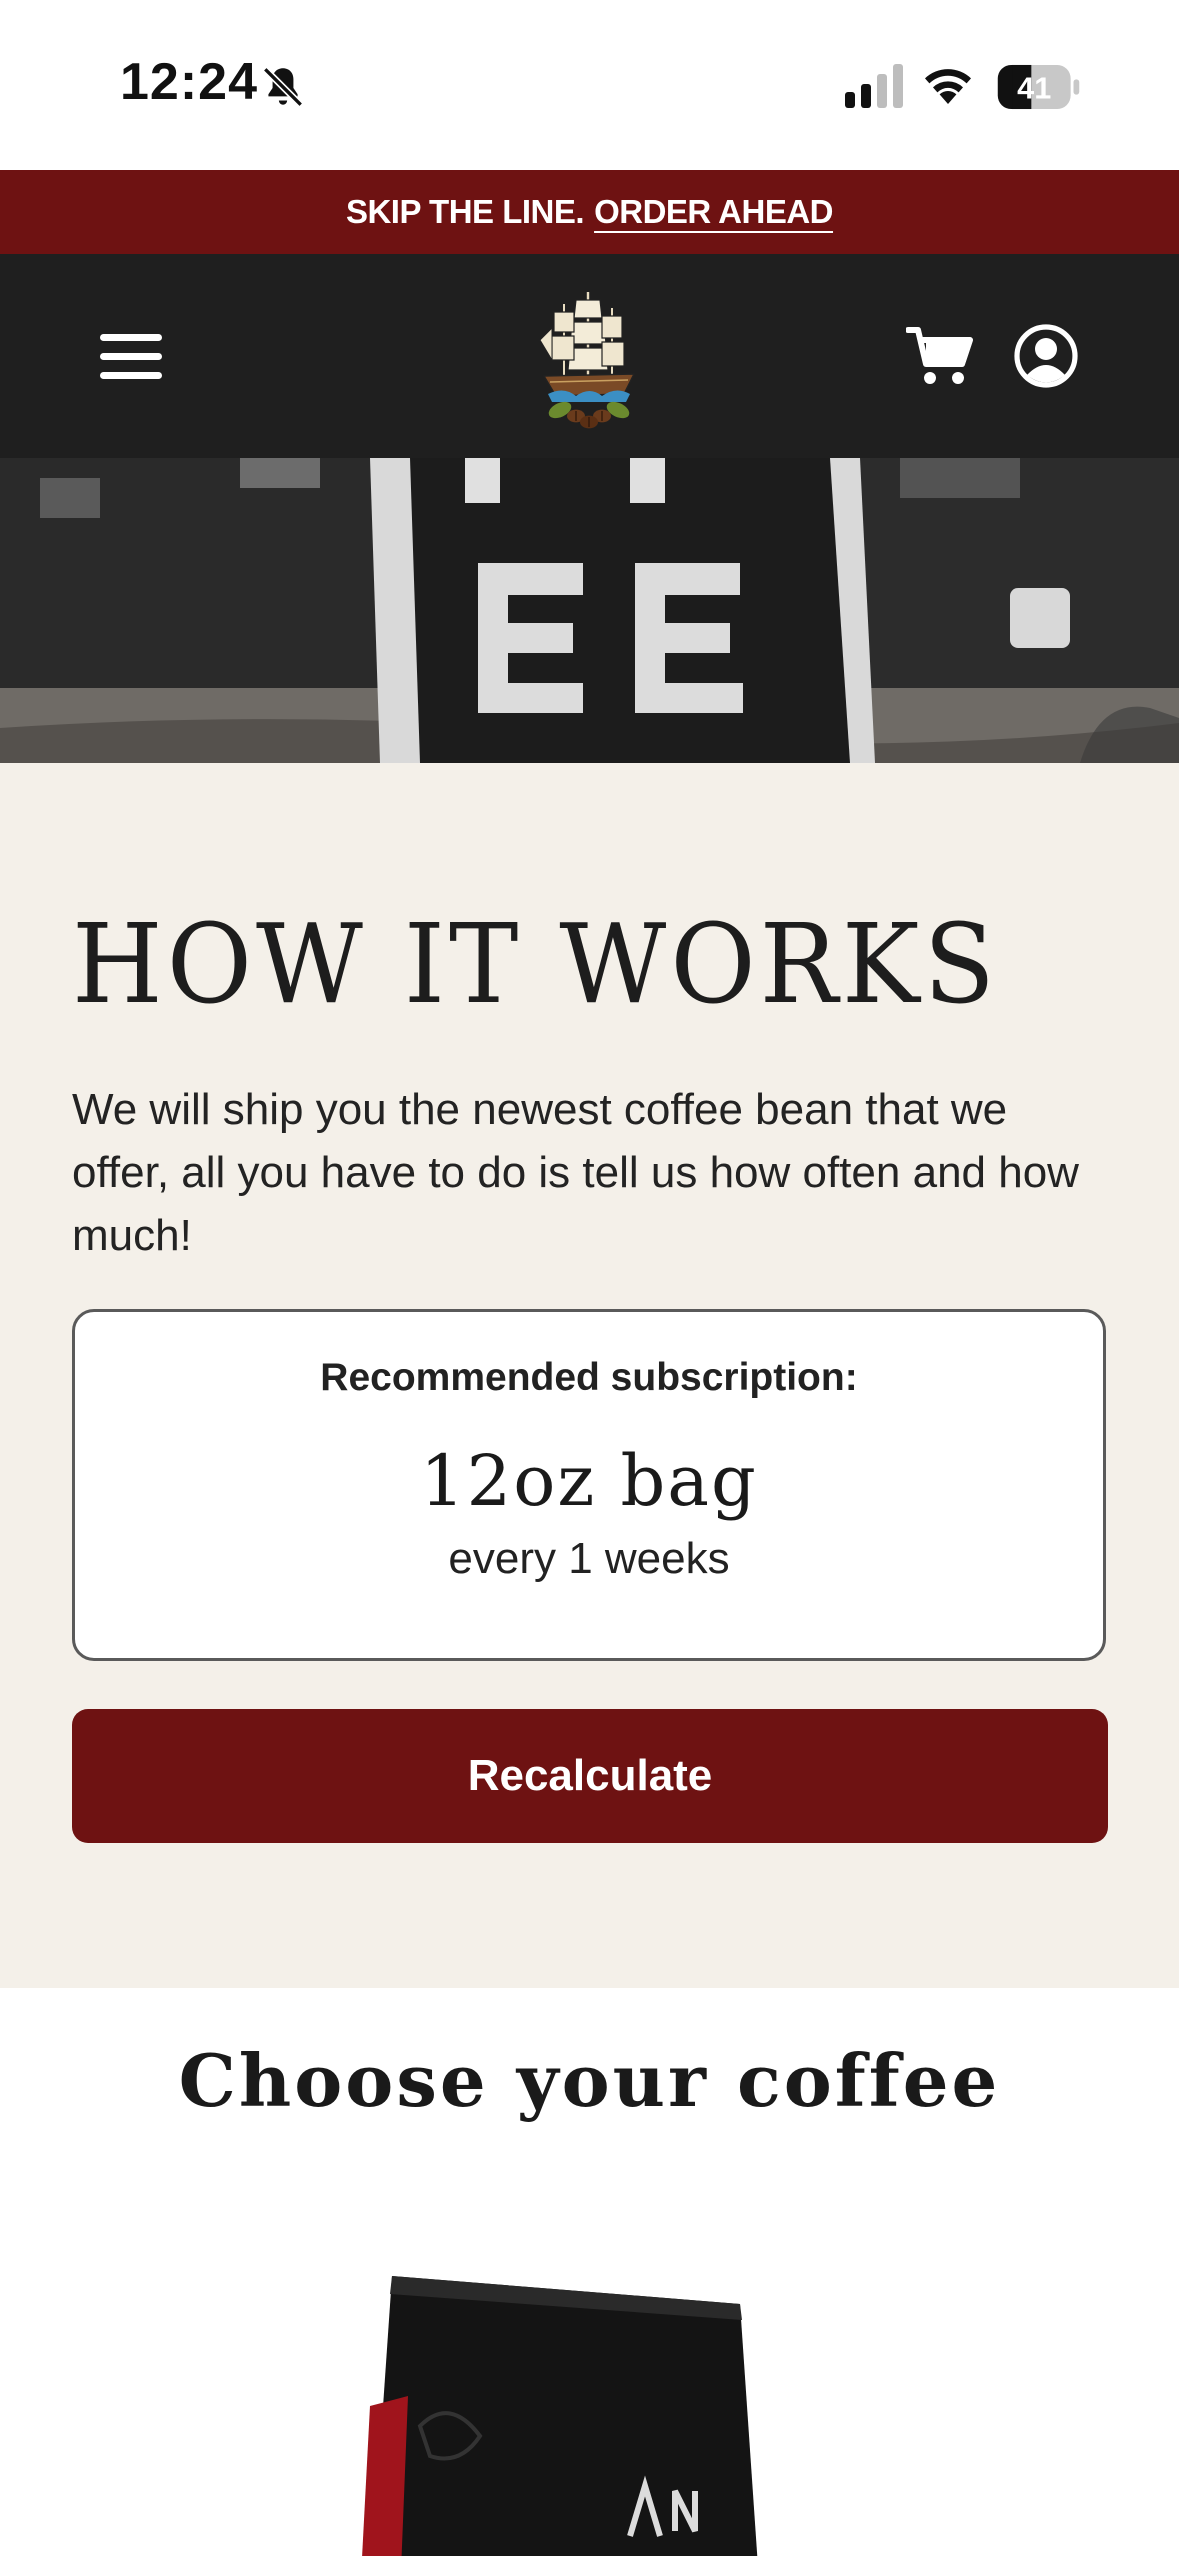  Describe the element at coordinates (590, 1776) in the screenshot. I see `recalculate-button: Recalculate` at that location.